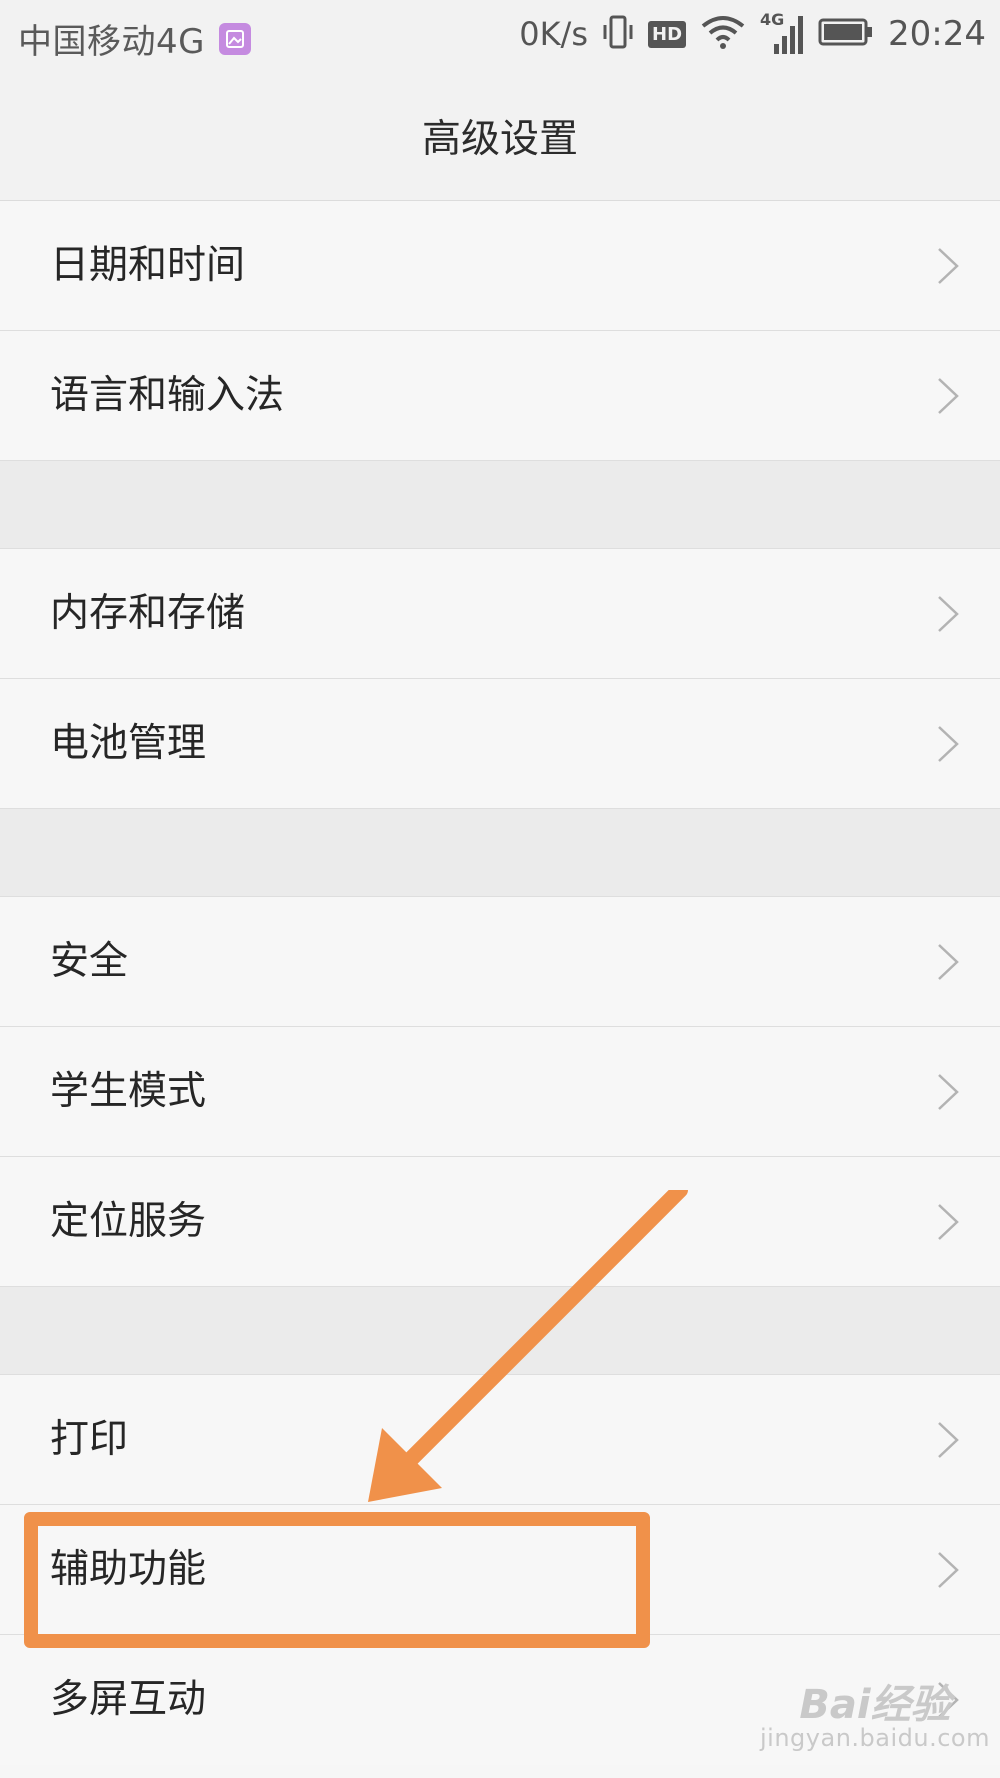 This screenshot has width=1000, height=1778. Describe the element at coordinates (782, 33) in the screenshot. I see `cellular-signal-icon: 4G` at that location.